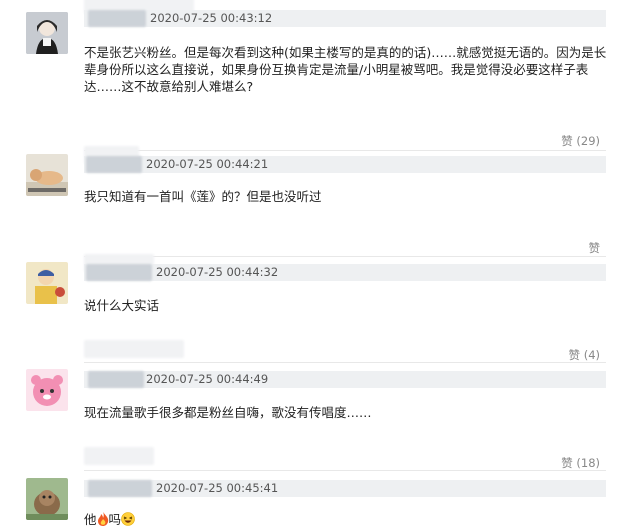 The height and width of the screenshot is (530, 640). I want to click on like-button: 赞 (18), so click(580, 463).